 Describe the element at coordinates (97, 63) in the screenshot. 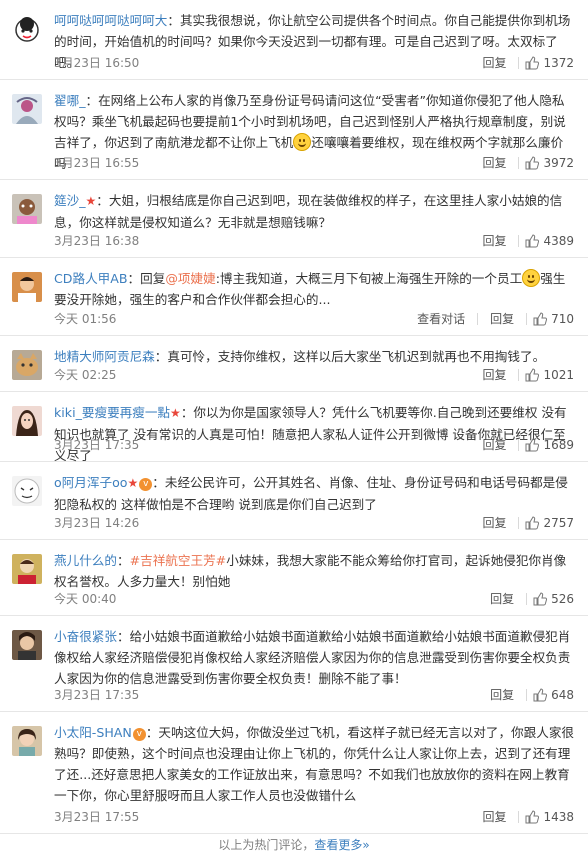

I see `timestamp: 3月23日 16:50` at that location.